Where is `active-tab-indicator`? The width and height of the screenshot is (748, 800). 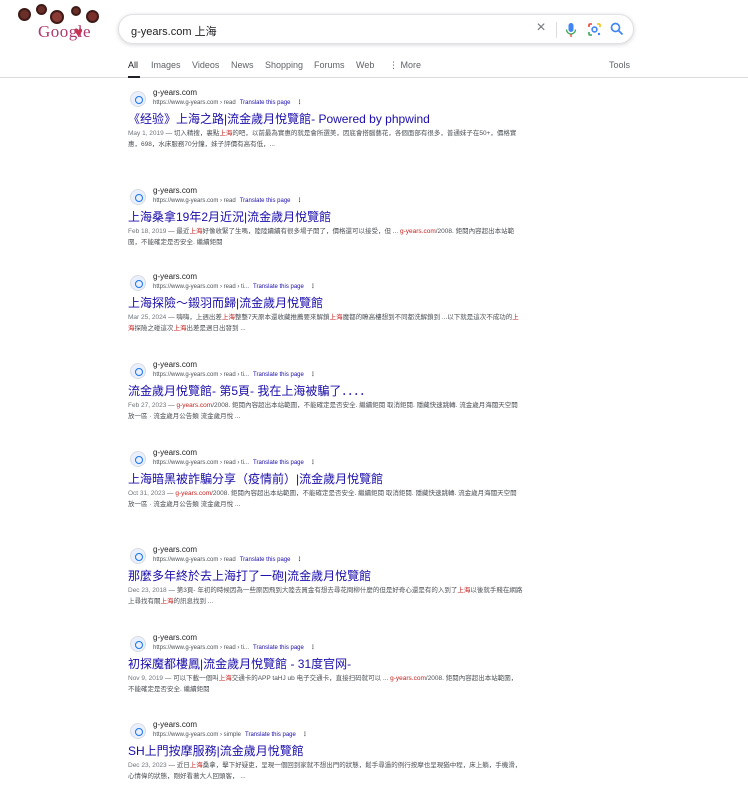
active-tab-indicator is located at coordinates (134, 77).